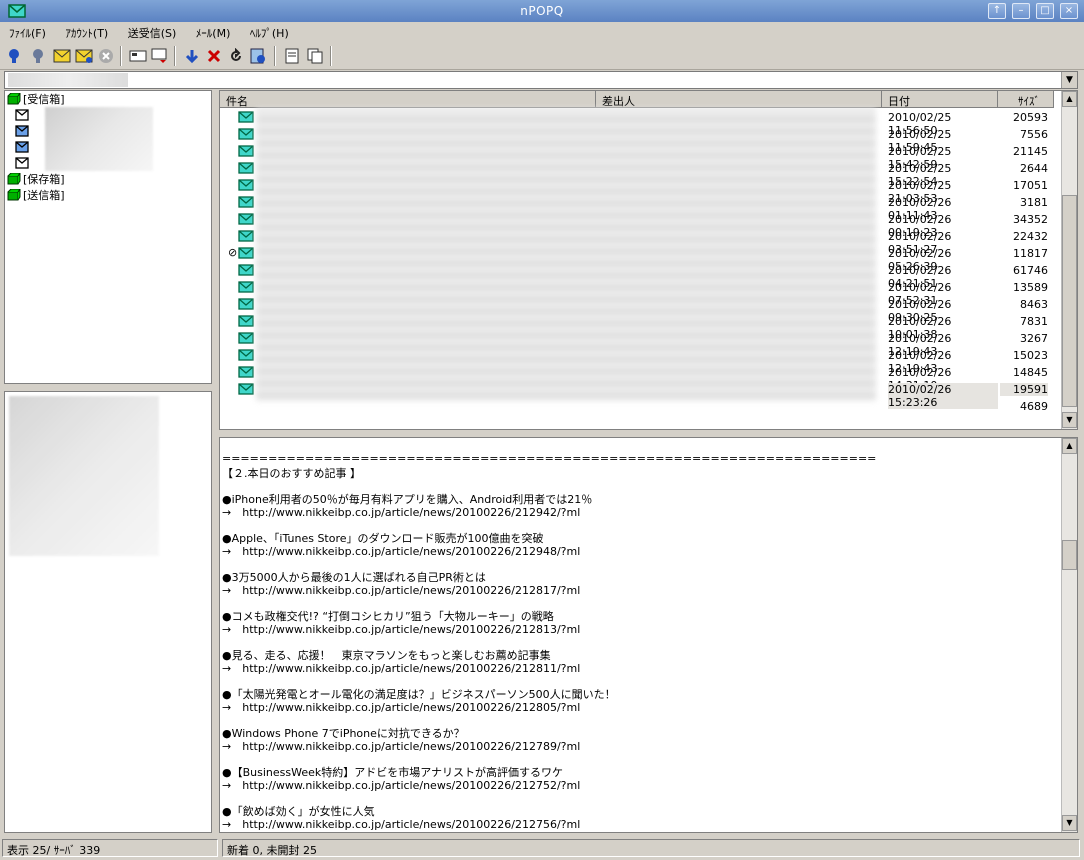  What do you see at coordinates (1030, 151) in the screenshot?
I see `mail-size: 21145` at bounding box center [1030, 151].